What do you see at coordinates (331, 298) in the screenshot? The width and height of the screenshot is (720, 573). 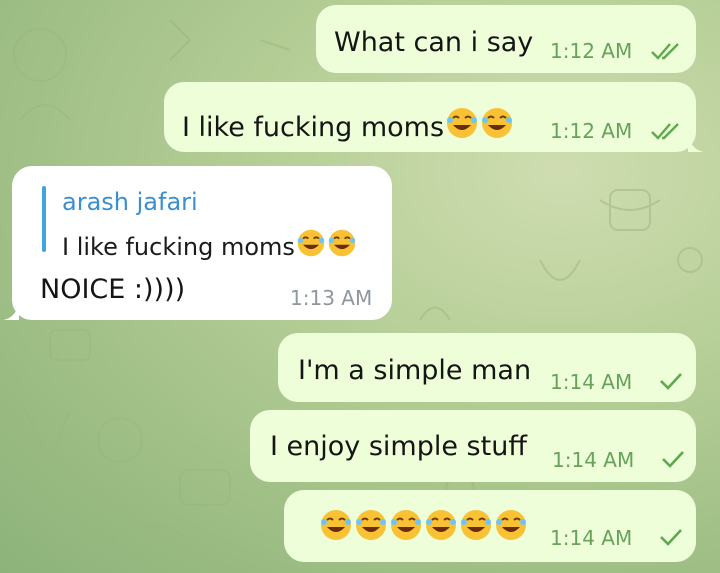 I see `message-time: 1:13 AM` at bounding box center [331, 298].